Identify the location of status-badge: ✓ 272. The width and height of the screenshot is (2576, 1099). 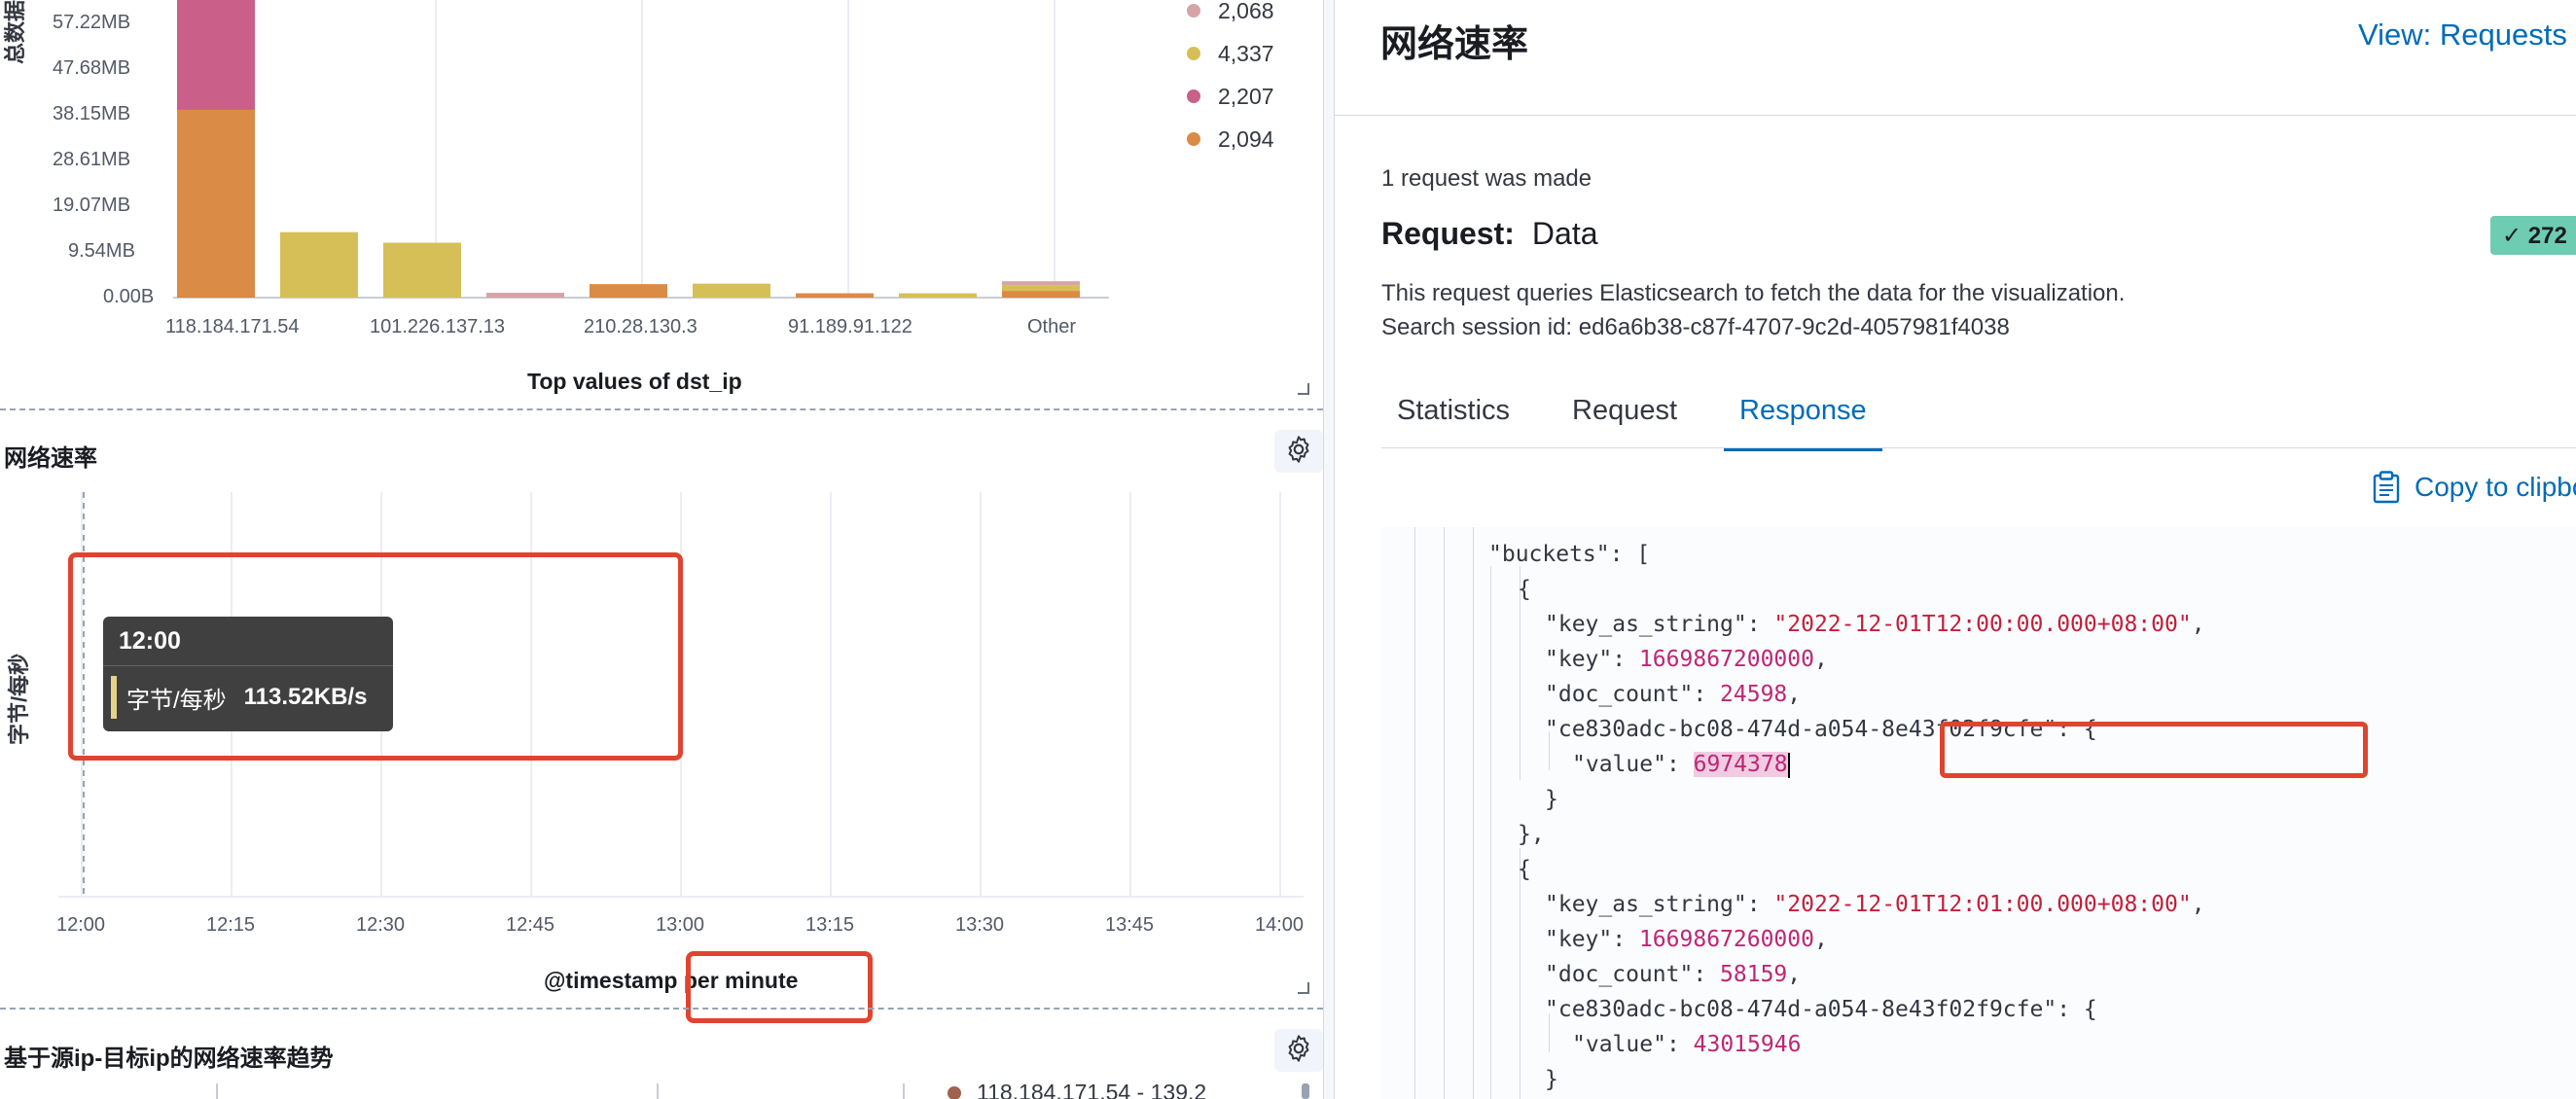
(2533, 235).